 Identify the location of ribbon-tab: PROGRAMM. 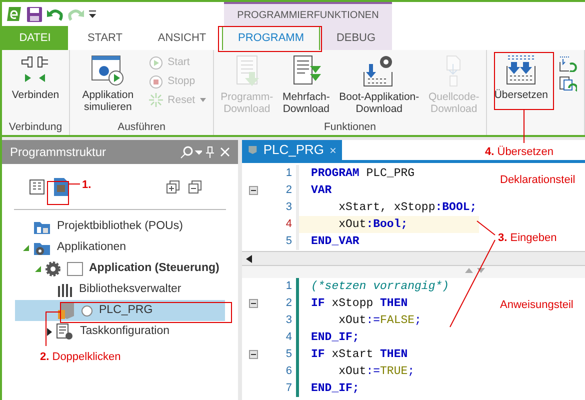
(271, 38).